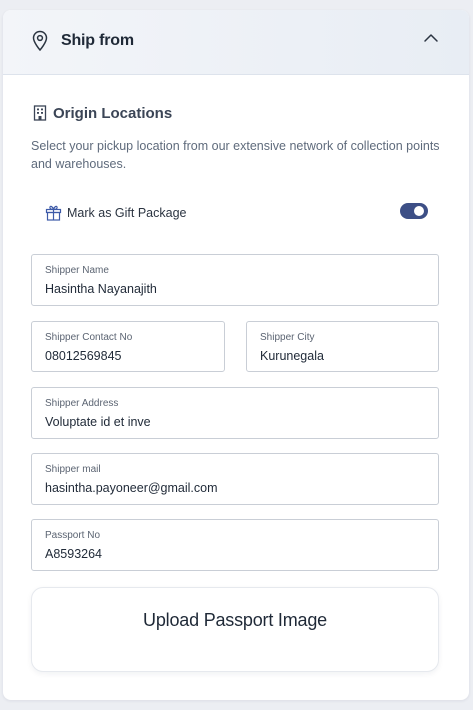  I want to click on shipper-address-label: Shipper Address, so click(82, 403).